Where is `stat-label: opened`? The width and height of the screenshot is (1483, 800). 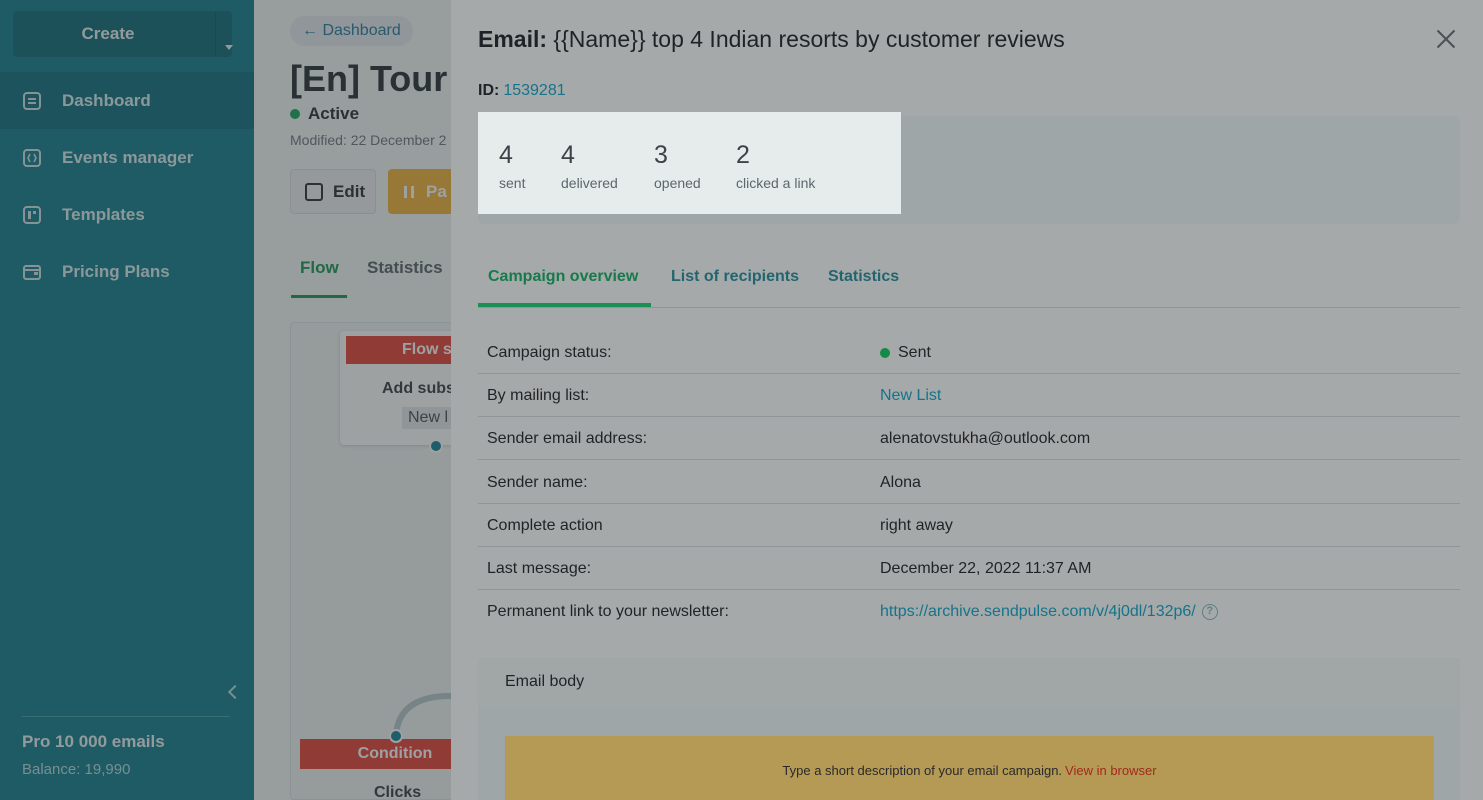
stat-label: opened is located at coordinates (677, 183).